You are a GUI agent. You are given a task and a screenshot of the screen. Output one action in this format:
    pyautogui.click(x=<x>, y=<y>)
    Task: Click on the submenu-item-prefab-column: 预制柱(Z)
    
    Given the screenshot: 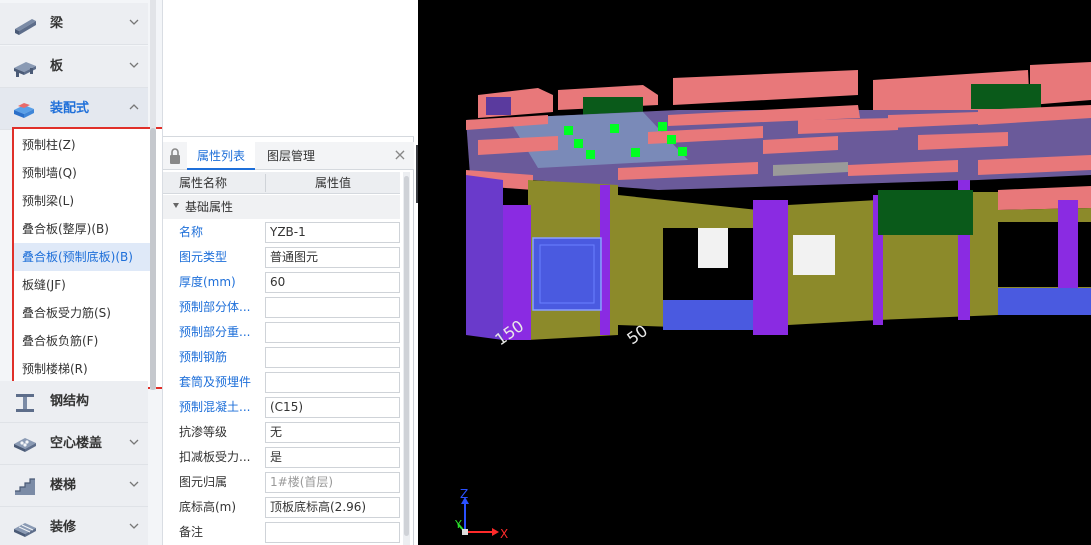 What is the action you would take?
    pyautogui.click(x=82, y=145)
    